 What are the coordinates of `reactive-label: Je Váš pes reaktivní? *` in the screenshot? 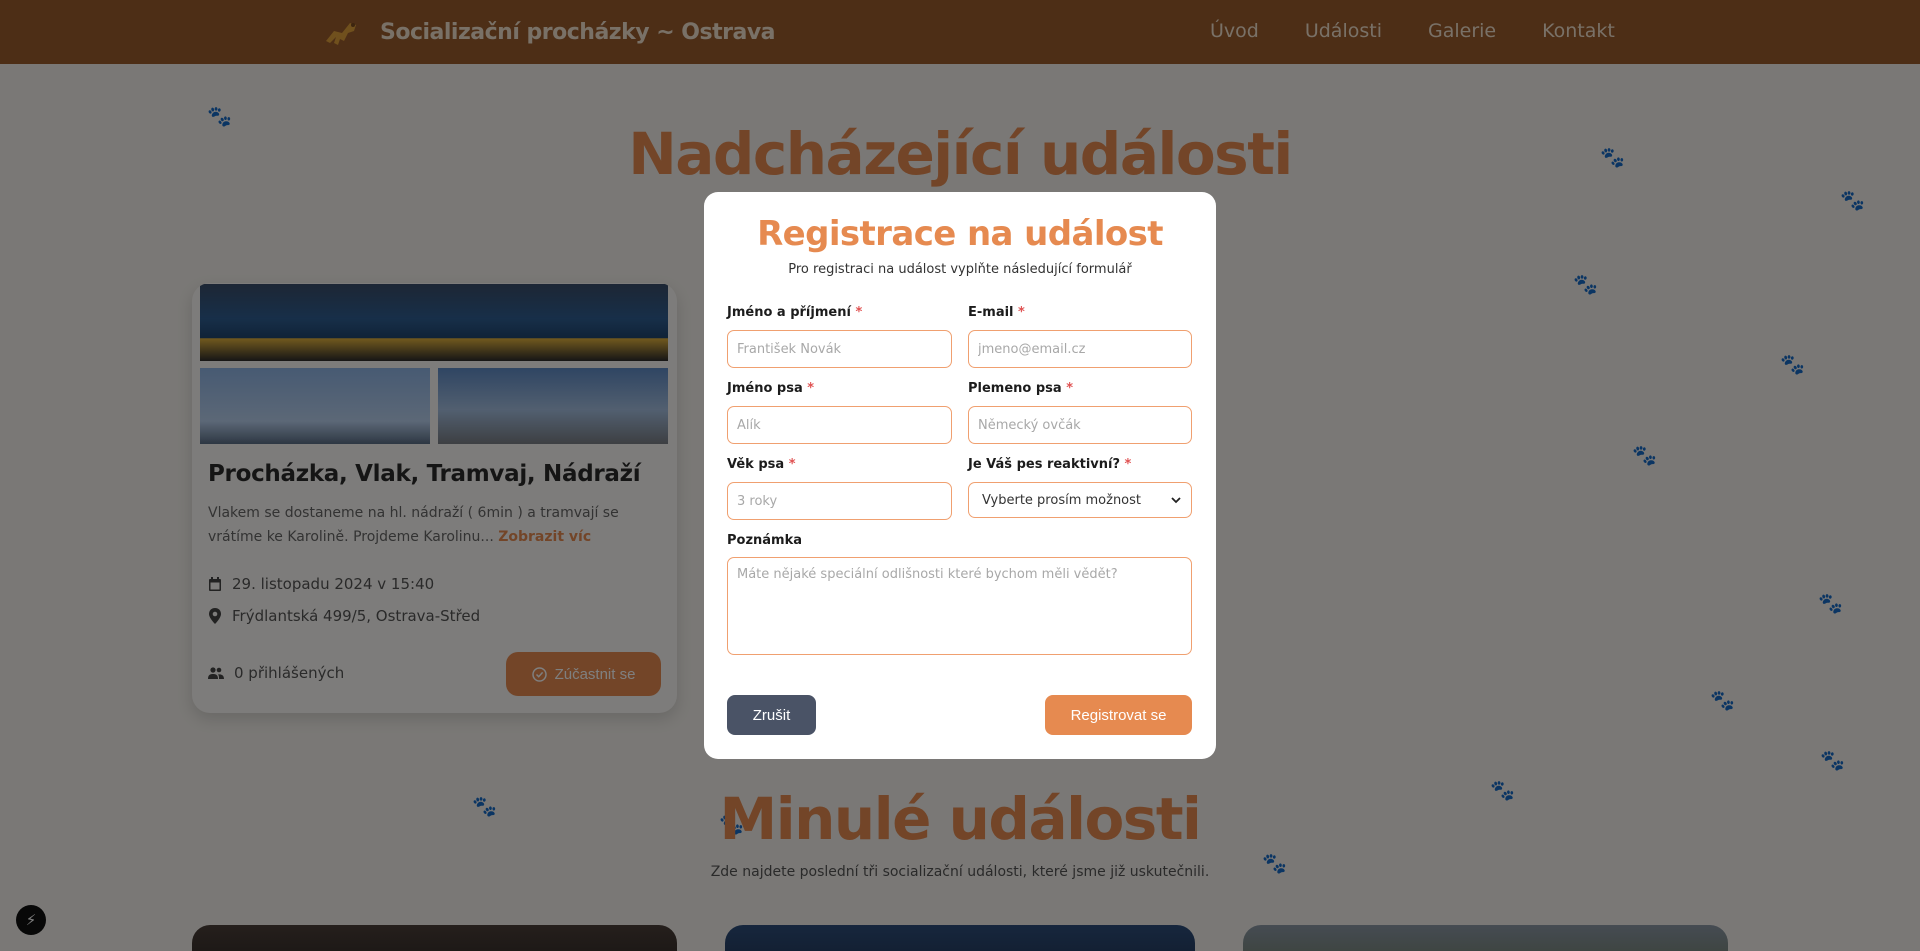 It's located at (1050, 464).